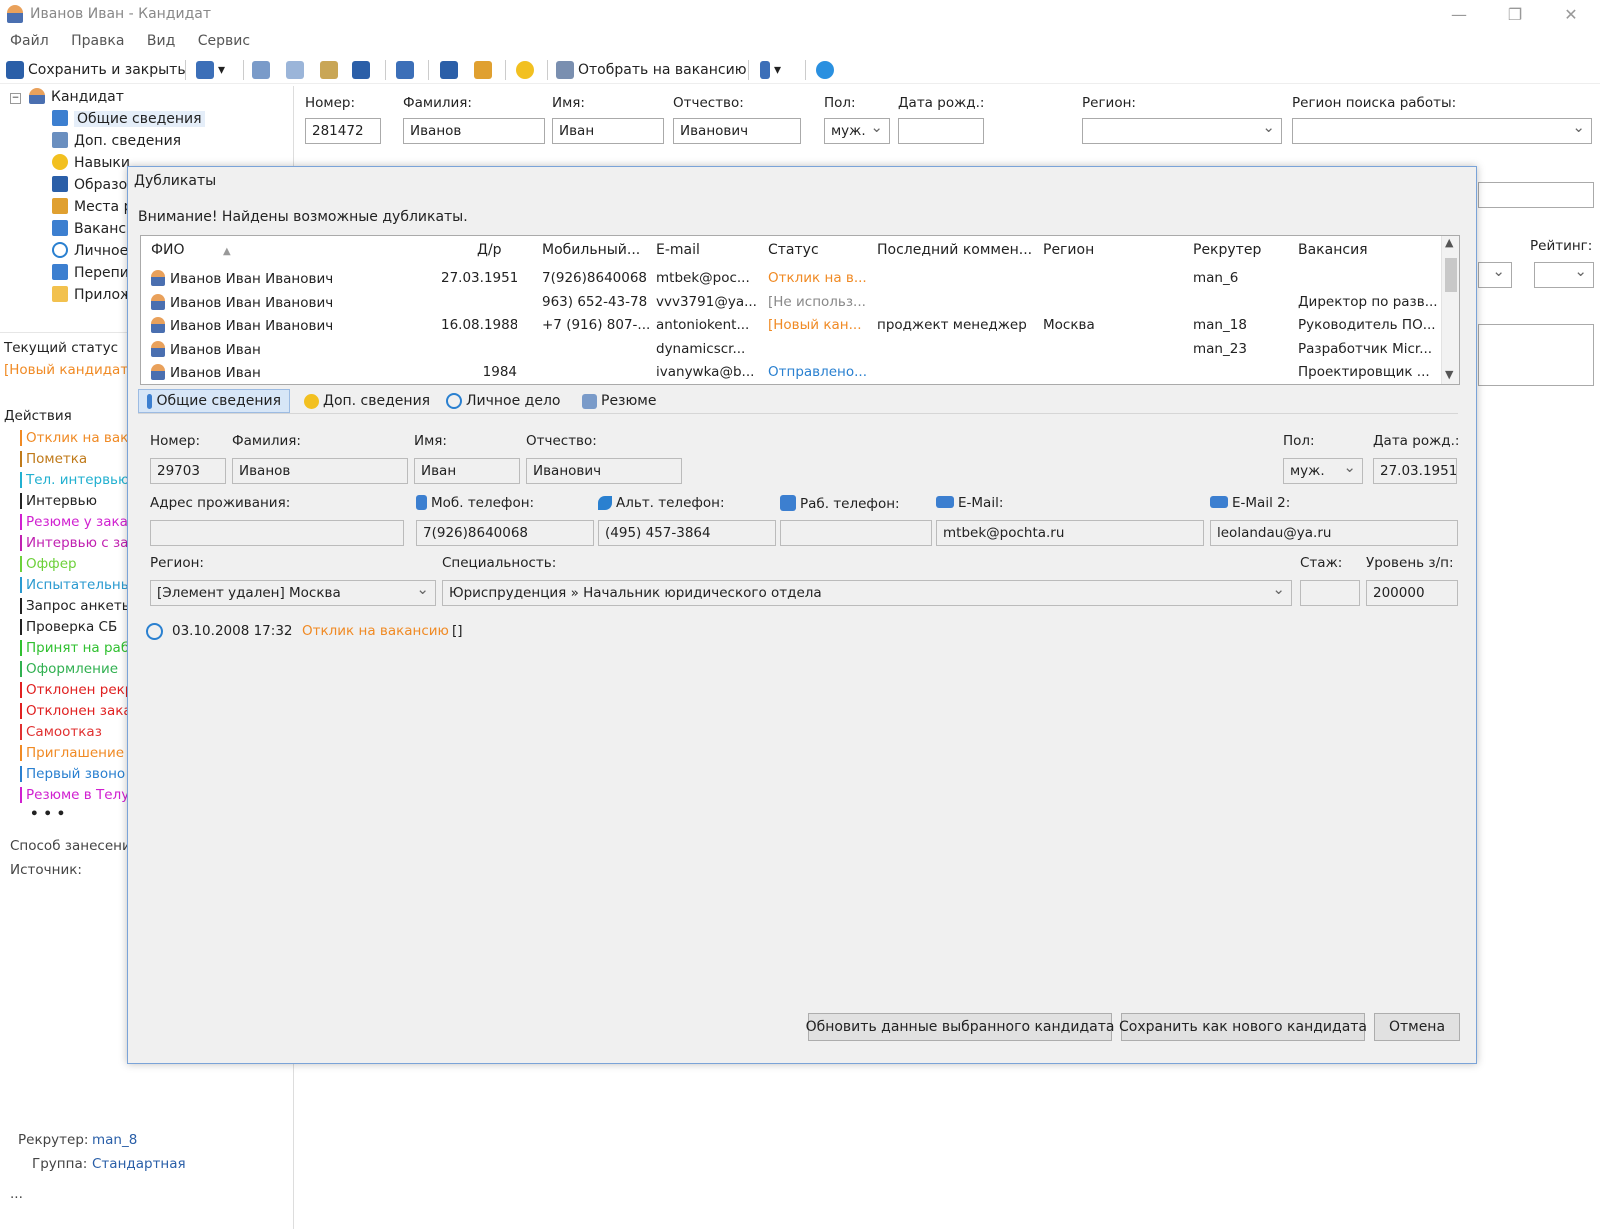 This screenshot has width=1600, height=1229. I want to click on email2-field: leolandau@ya.ru, so click(1334, 533).